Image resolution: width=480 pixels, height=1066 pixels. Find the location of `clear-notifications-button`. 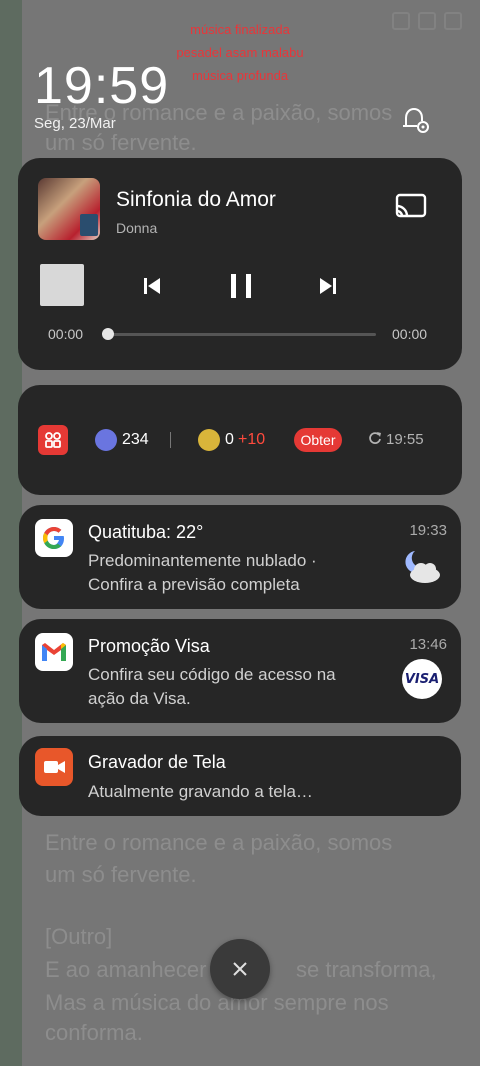

clear-notifications-button is located at coordinates (240, 969).